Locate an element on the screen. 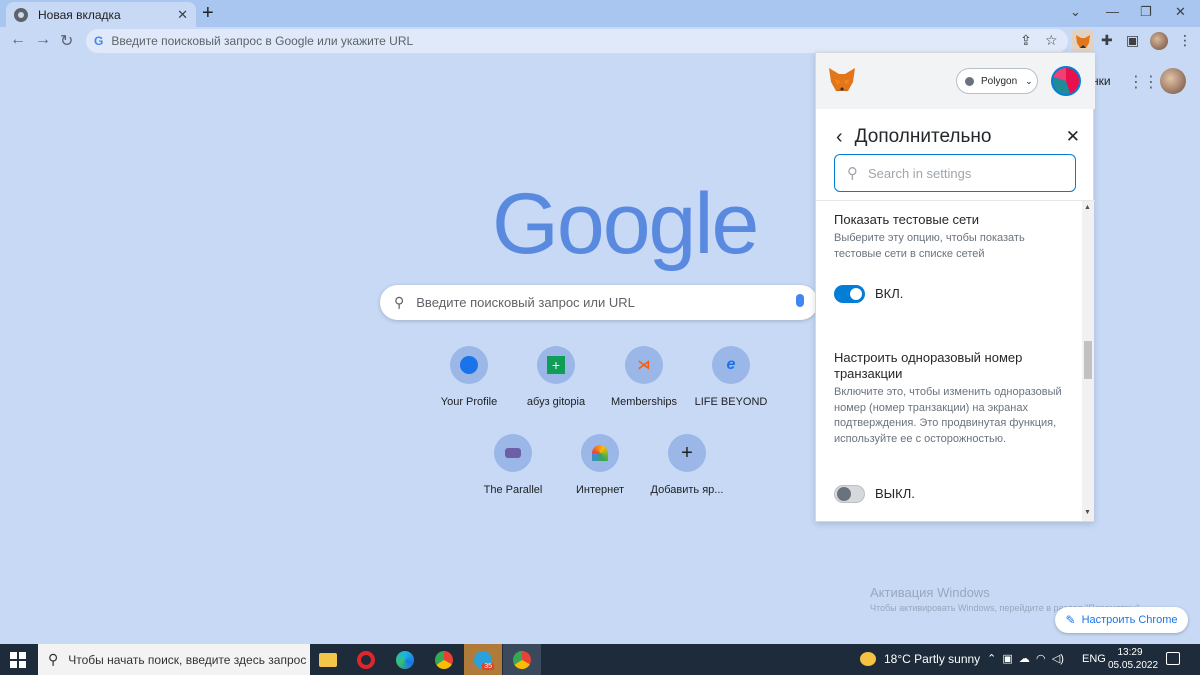 The height and width of the screenshot is (675, 1200). shortcut-the-parallel: The Parallel is located at coordinates (513, 465).